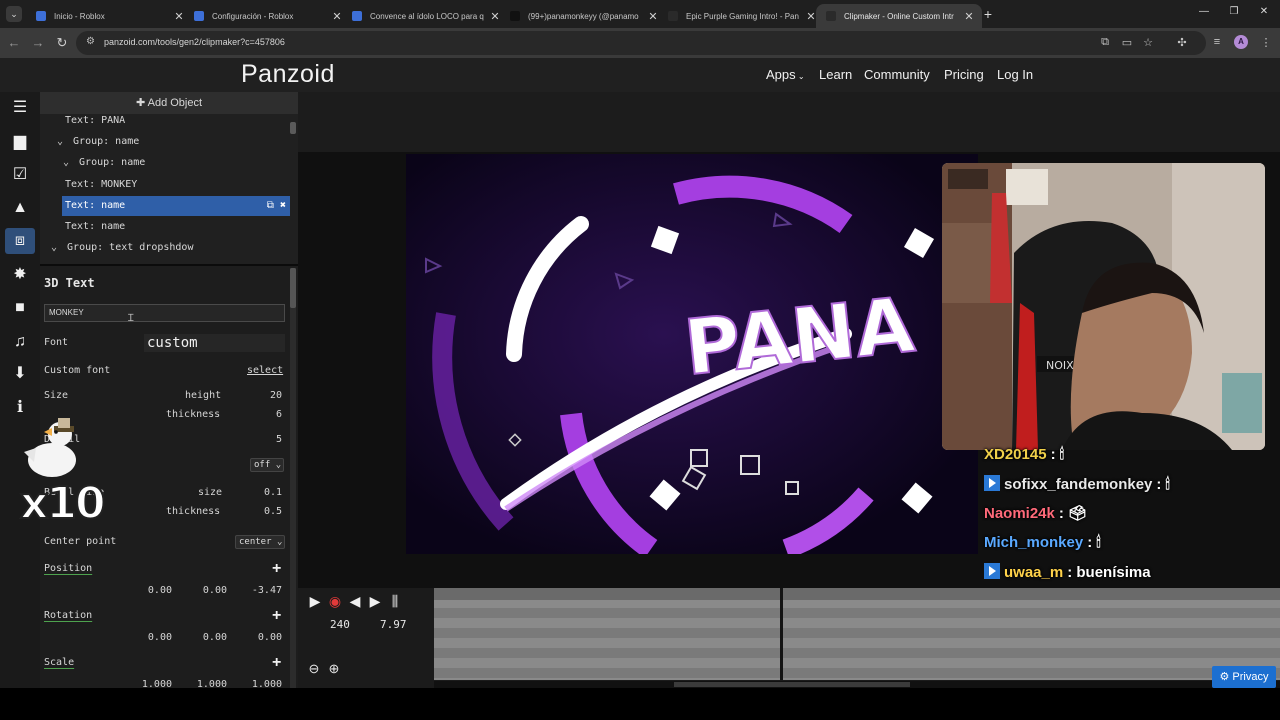 The image size is (1280, 720). I want to click on position-y: 0.00, so click(209, 590).